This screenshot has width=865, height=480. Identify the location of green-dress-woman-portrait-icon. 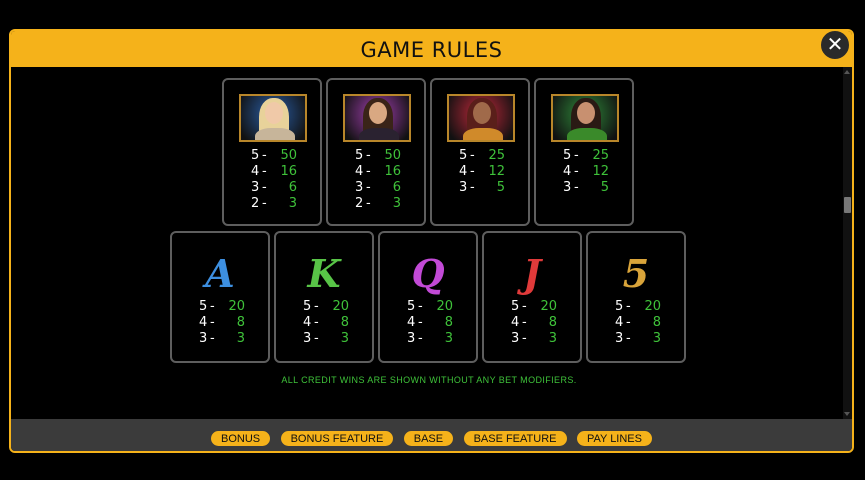
(585, 118).